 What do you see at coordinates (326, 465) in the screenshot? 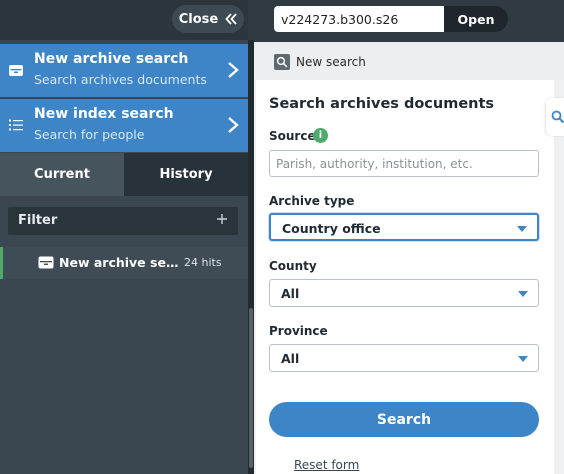
I see `reset-form-link: Reset form` at bounding box center [326, 465].